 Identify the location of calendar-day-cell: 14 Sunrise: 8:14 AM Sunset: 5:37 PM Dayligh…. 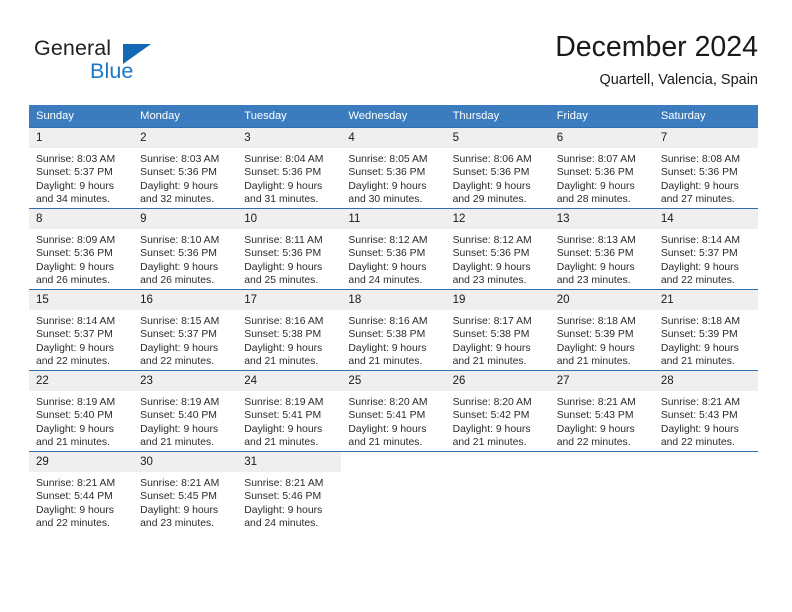
(705, 249).